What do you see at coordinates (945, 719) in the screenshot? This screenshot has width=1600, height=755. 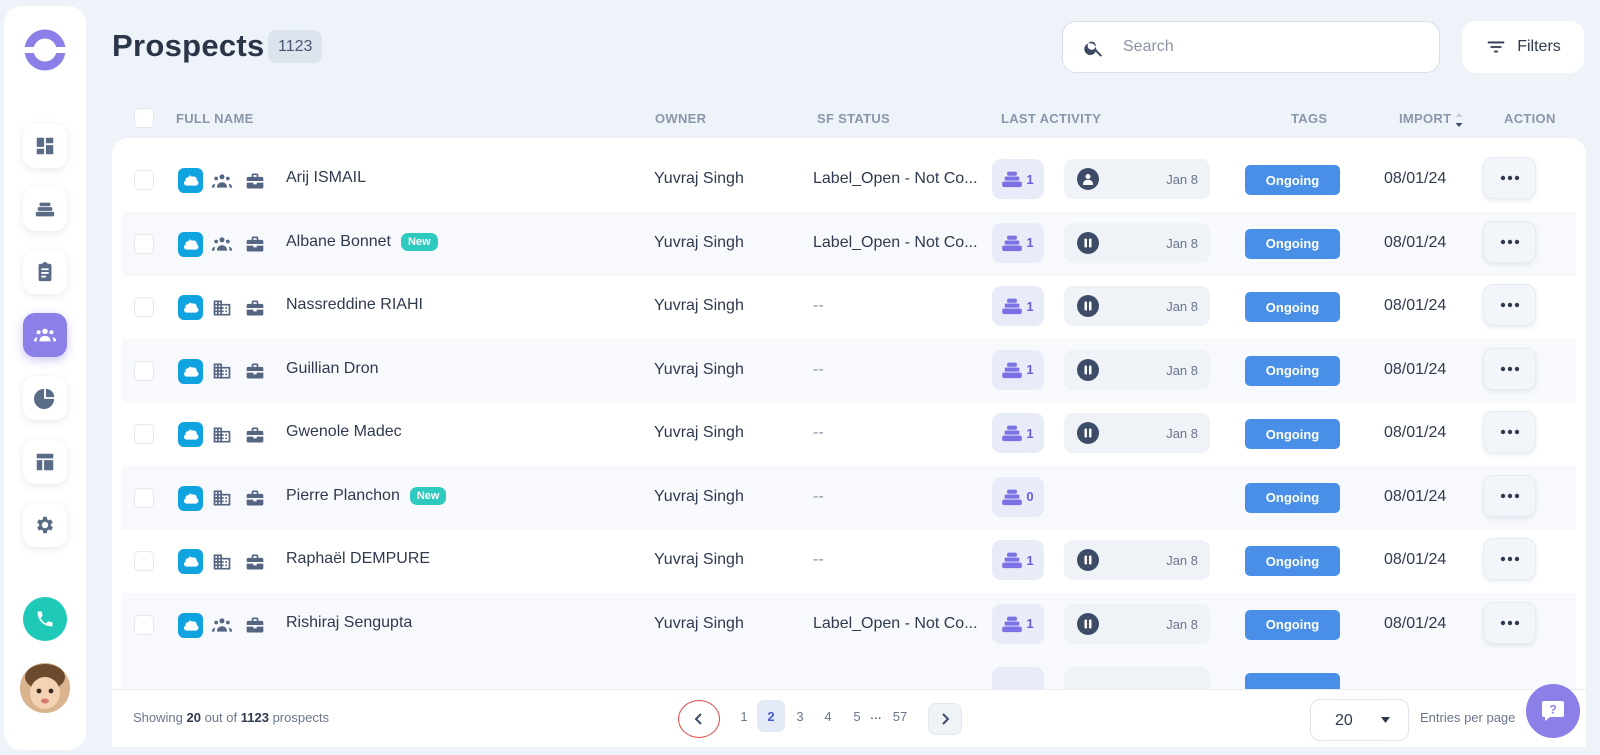 I see `next-page-button` at bounding box center [945, 719].